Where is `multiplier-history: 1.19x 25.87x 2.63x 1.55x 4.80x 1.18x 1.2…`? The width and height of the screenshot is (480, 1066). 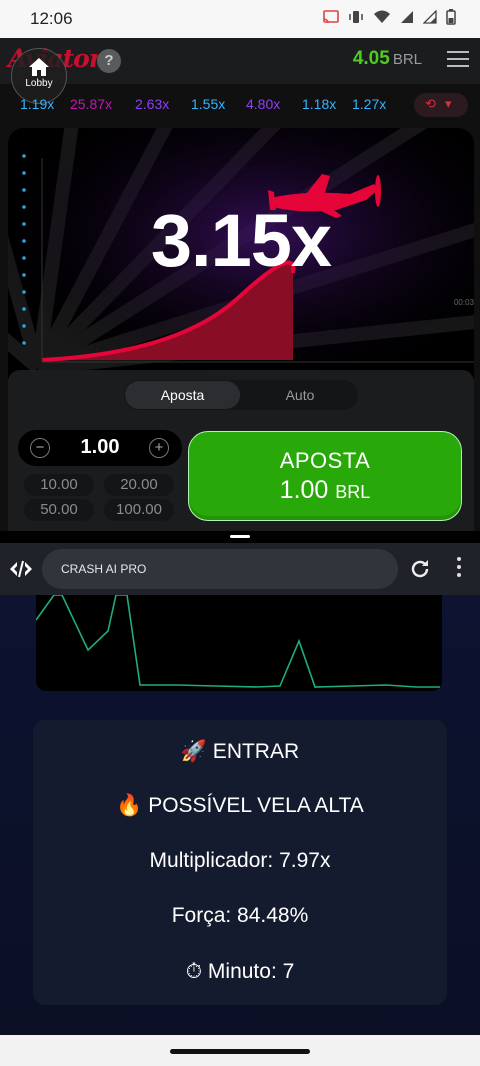 multiplier-history: 1.19x 25.87x 2.63x 1.55x 4.80x 1.18x 1.2… is located at coordinates (240, 104).